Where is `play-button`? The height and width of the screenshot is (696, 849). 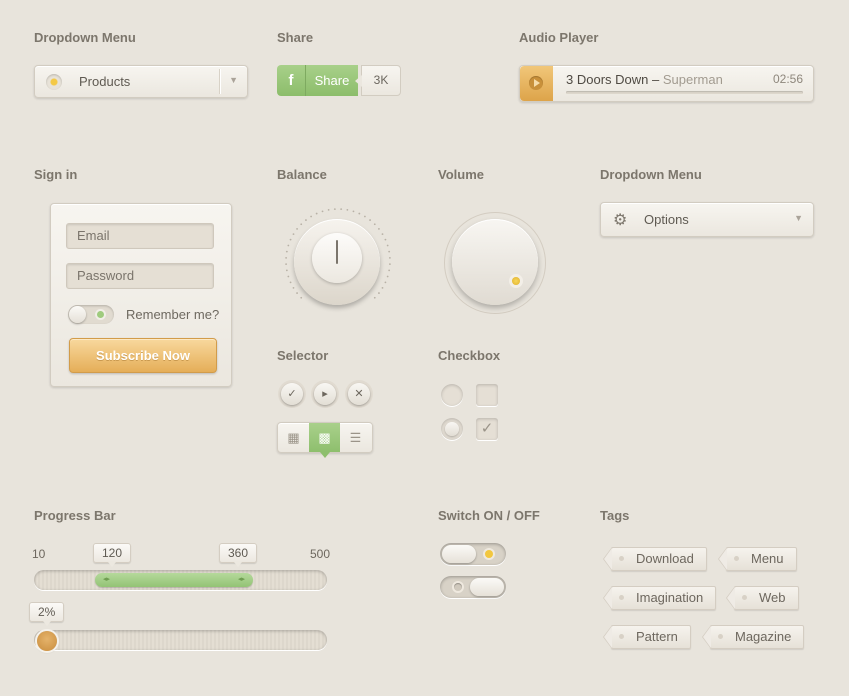 play-button is located at coordinates (536, 83).